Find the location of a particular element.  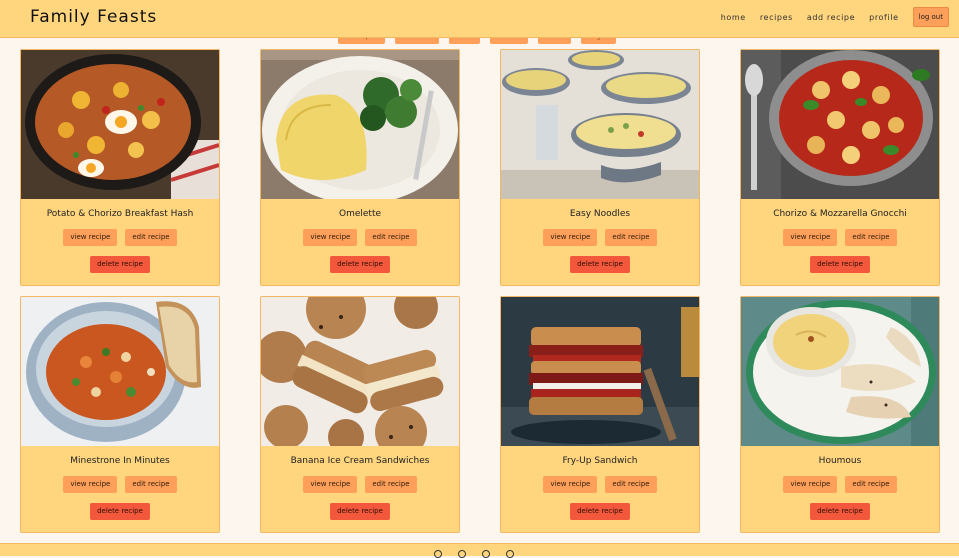

social-links is located at coordinates (482, 554).